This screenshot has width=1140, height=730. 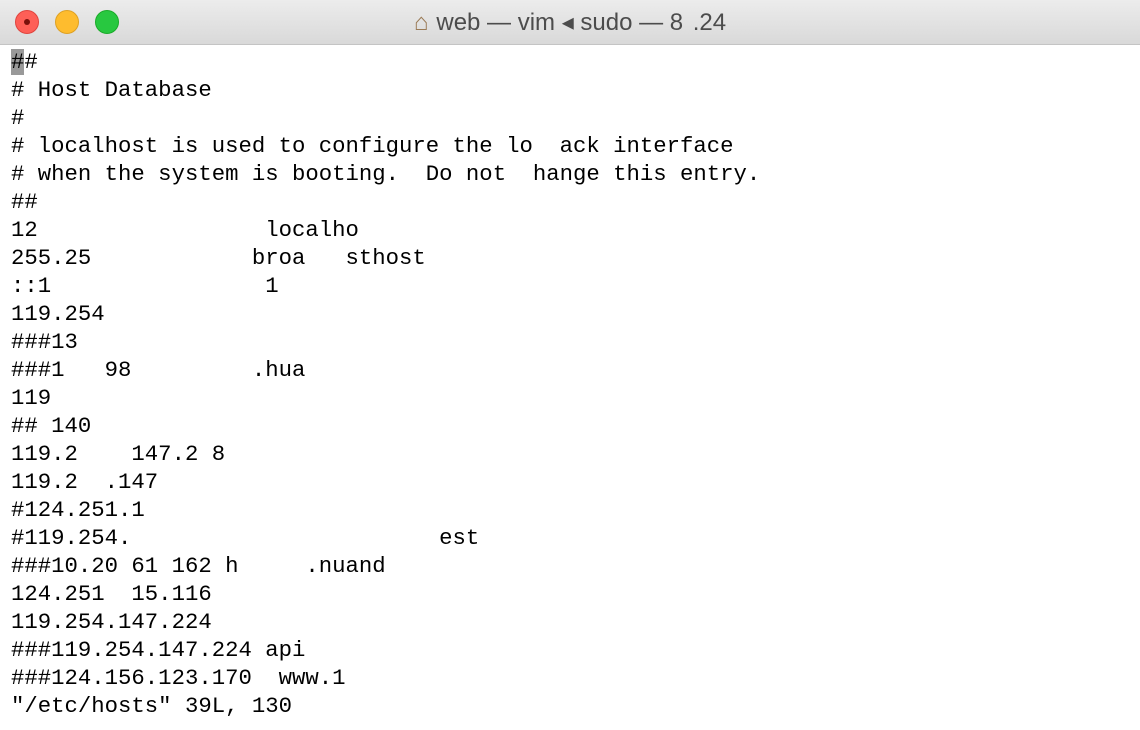 I want to click on file-line: #119.254. est, so click(x=245, y=538).